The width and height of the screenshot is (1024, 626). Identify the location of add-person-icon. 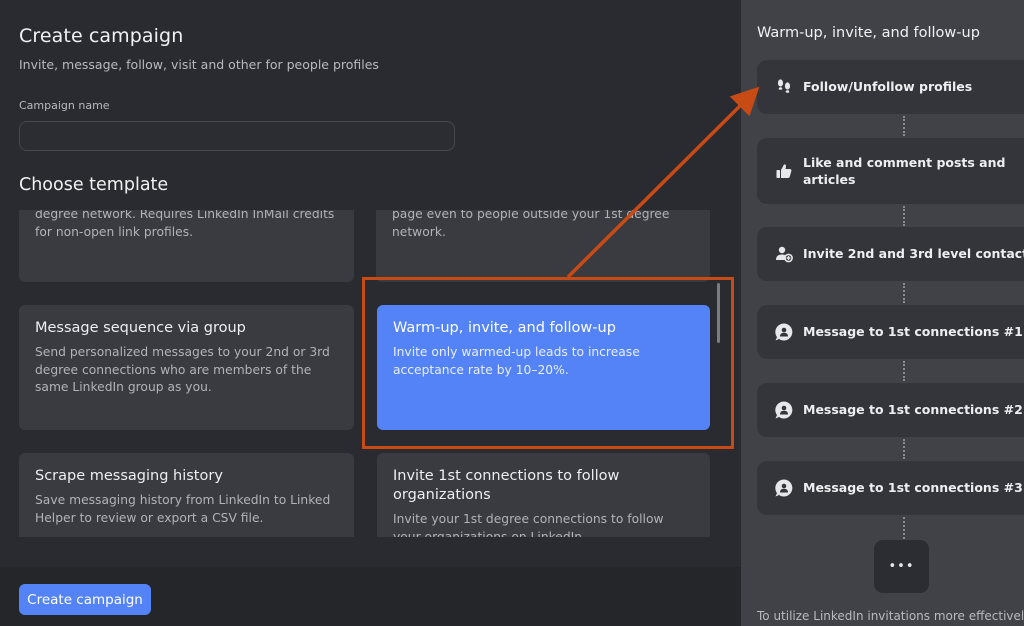
(784, 254).